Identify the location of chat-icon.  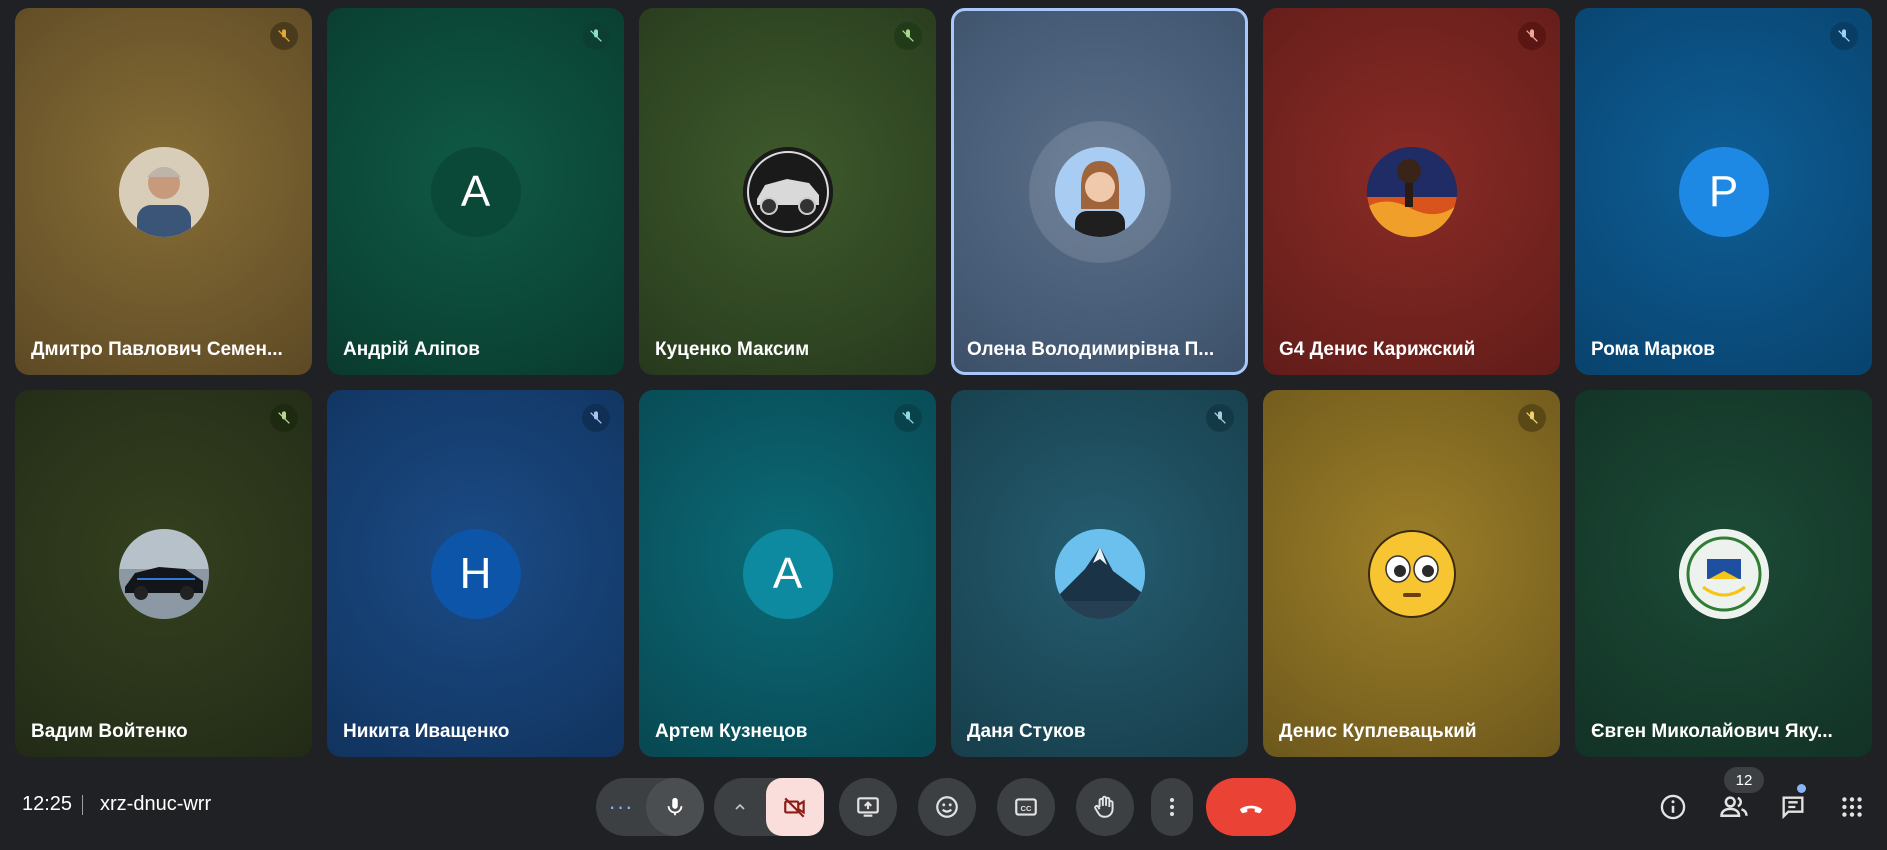
(1793, 808).